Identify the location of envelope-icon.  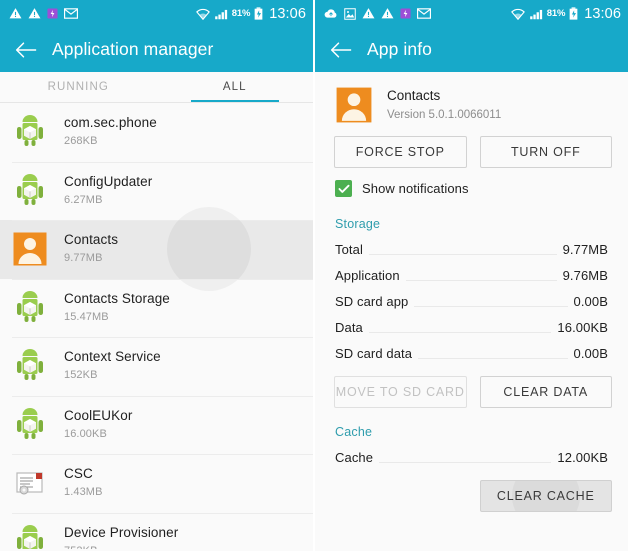
(71, 13).